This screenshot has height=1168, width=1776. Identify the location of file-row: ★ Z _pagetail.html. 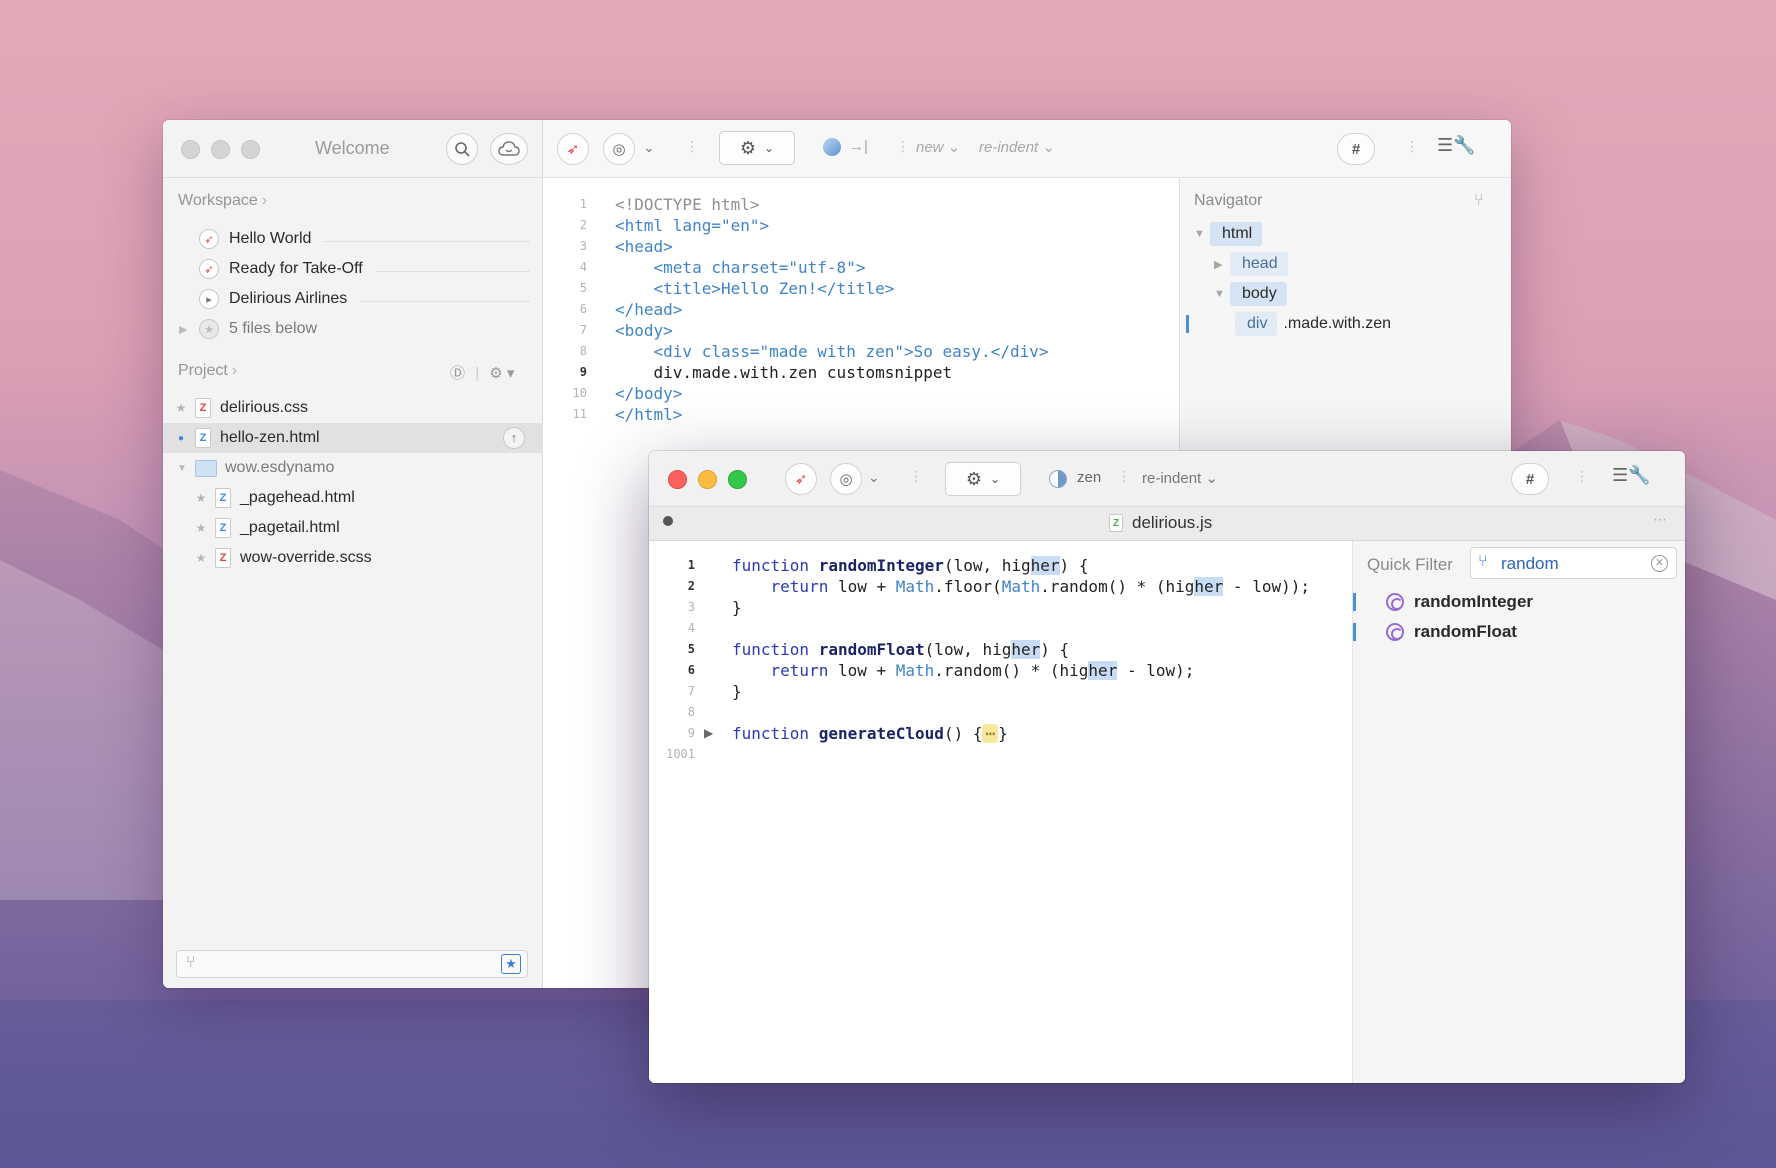
(353, 528).